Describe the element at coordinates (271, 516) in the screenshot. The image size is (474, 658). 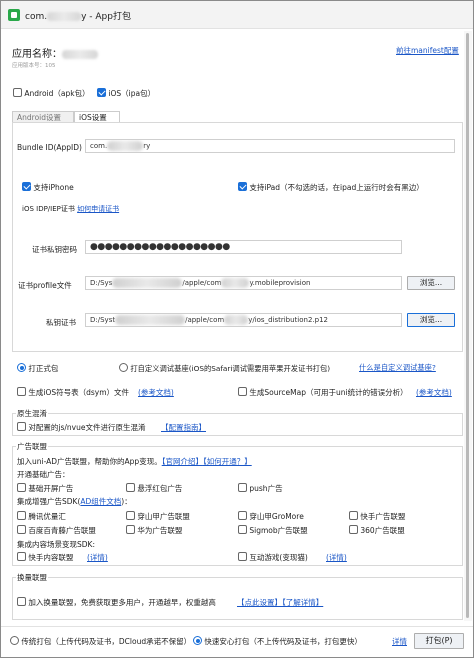
I see `ad-gromore-checkbox: 穿山甲GroMore` at that location.